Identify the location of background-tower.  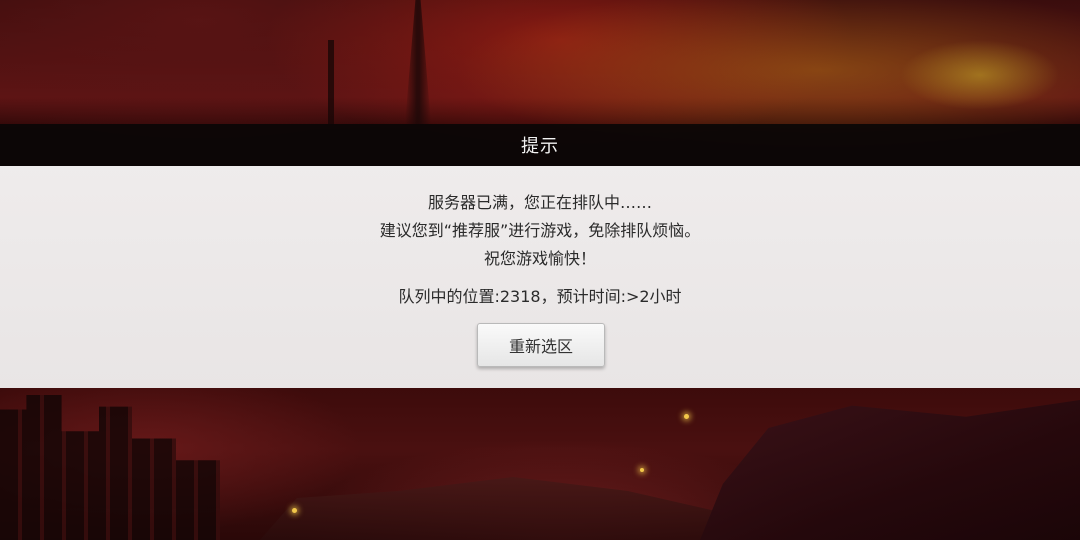
(418, 62).